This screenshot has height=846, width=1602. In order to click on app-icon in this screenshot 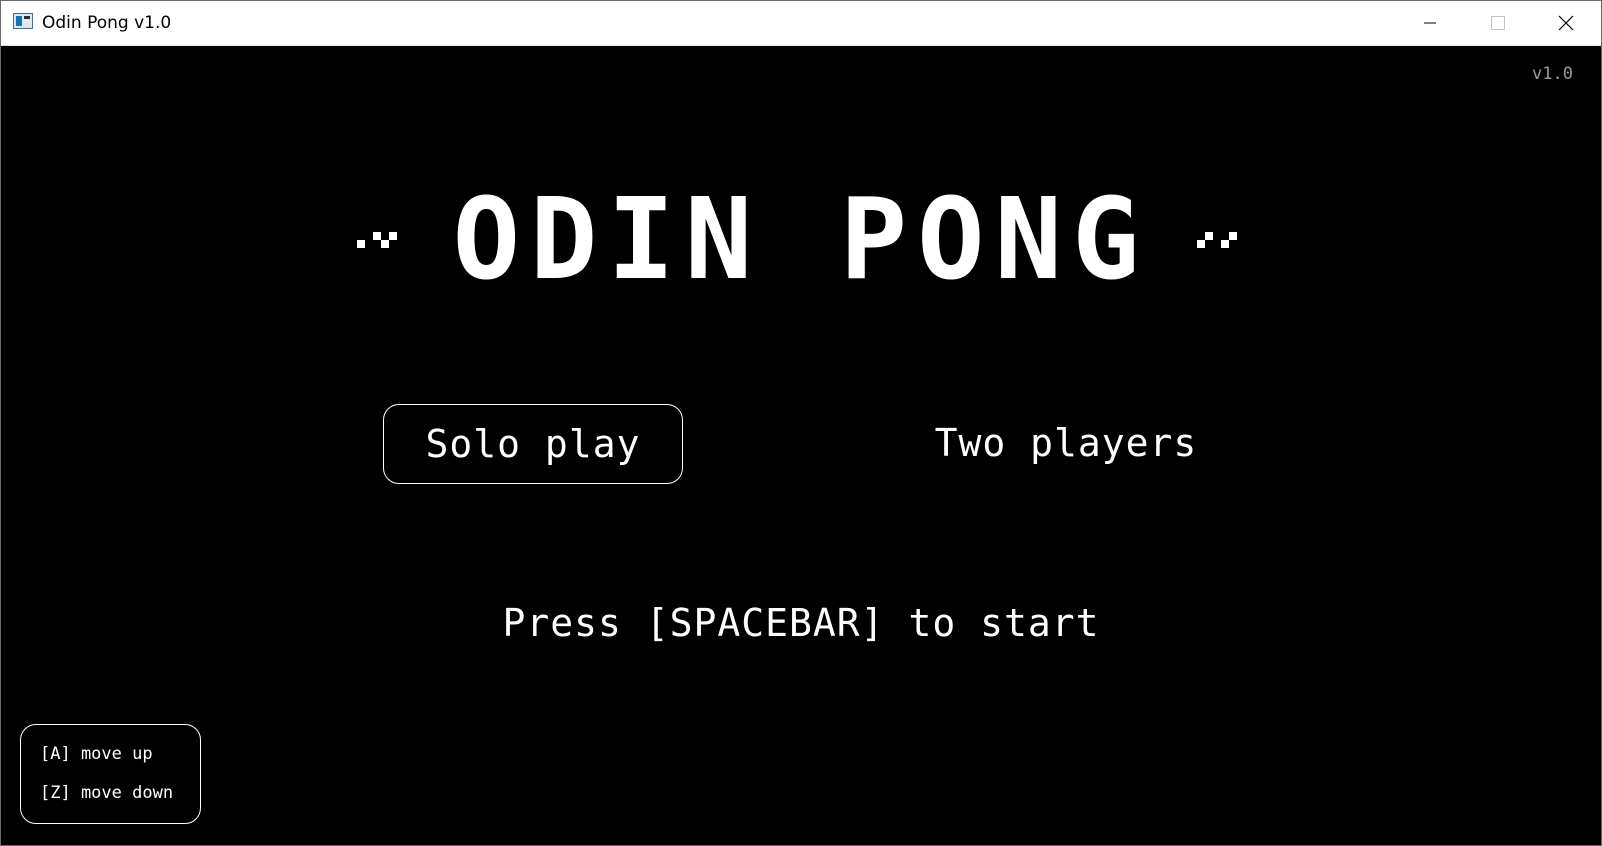, I will do `click(23, 21)`.